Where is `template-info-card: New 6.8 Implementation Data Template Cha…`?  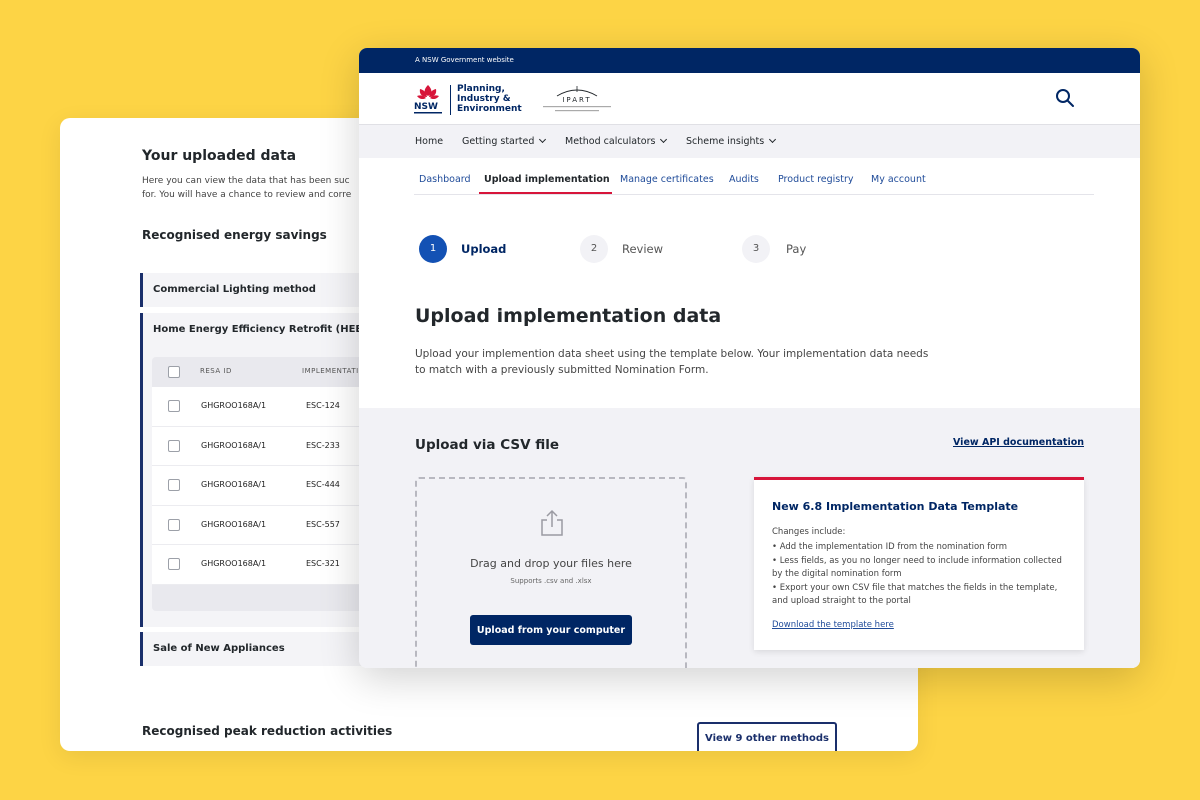
template-info-card: New 6.8 Implementation Data Template Cha… is located at coordinates (919, 563).